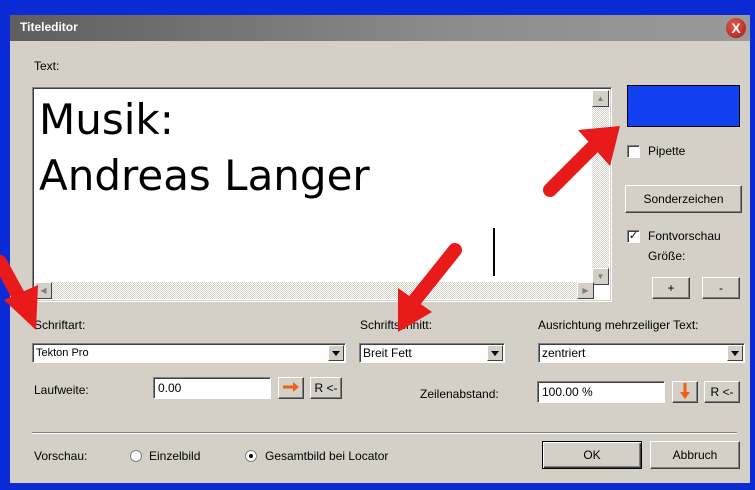  Describe the element at coordinates (314, 290) in the screenshot. I see `horizontal-scrollbar: ◀ ▶` at that location.